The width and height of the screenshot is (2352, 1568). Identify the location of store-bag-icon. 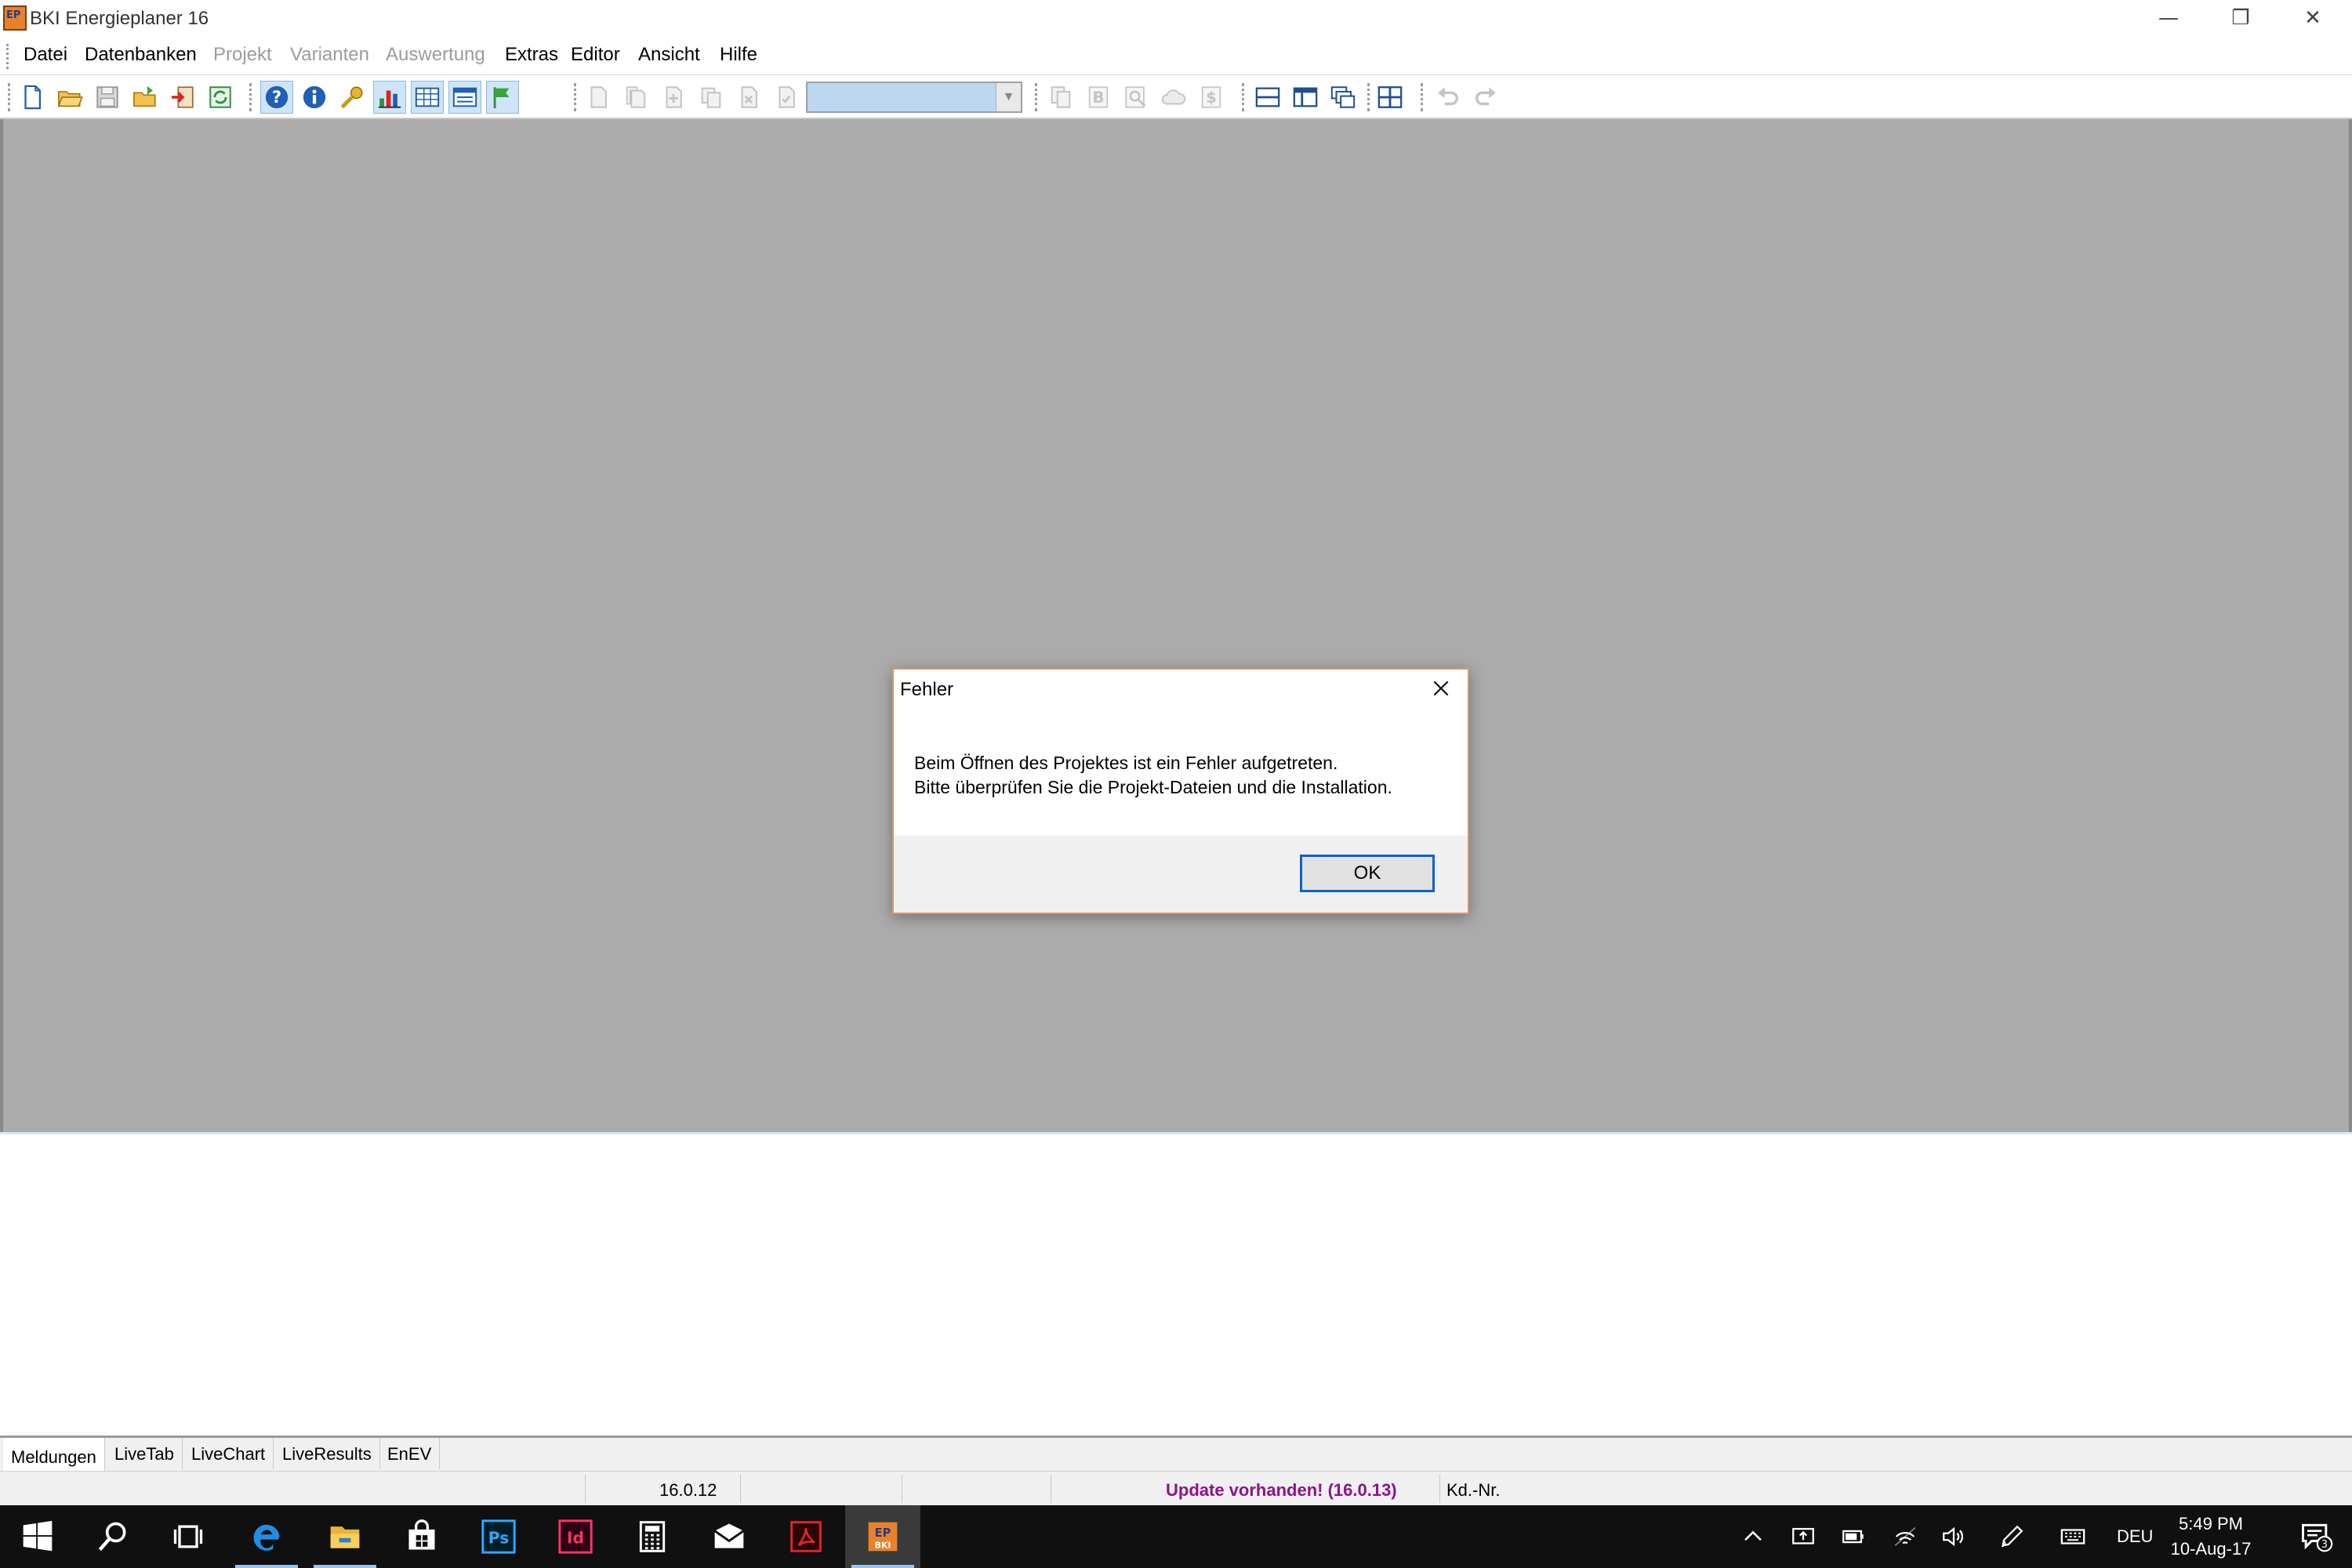
(422, 1534).